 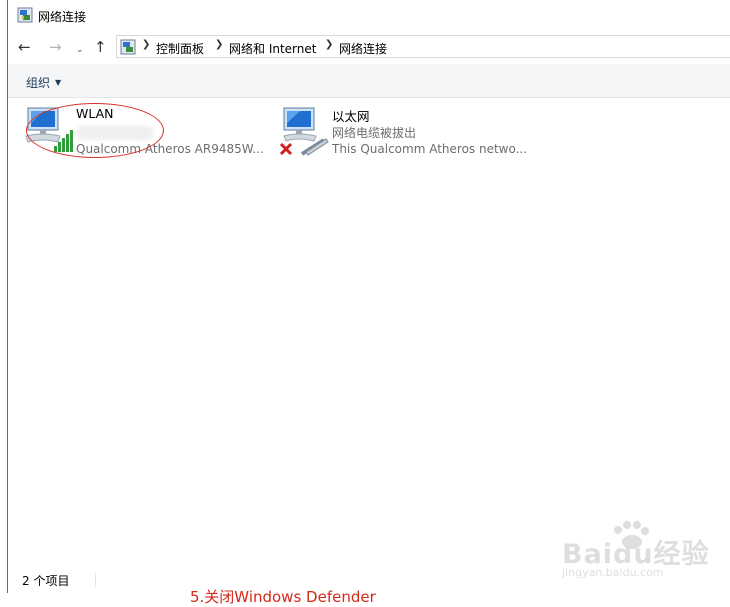 I want to click on recent-locations-button: ⌄, so click(x=80, y=50).